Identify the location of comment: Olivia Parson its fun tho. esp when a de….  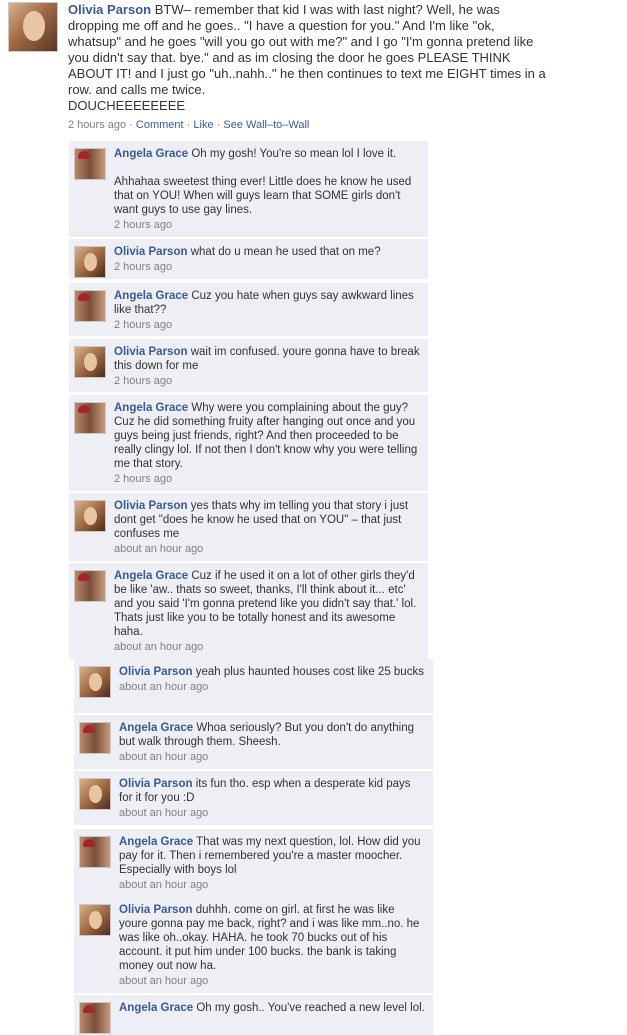
(253, 798).